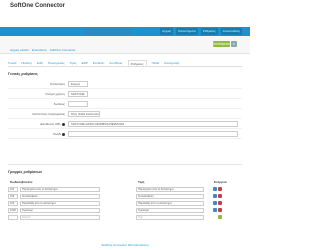 This screenshot has height=250, width=320. I want to click on row-label-input: Παραλαβή από το κατάστημα, so click(60, 203).